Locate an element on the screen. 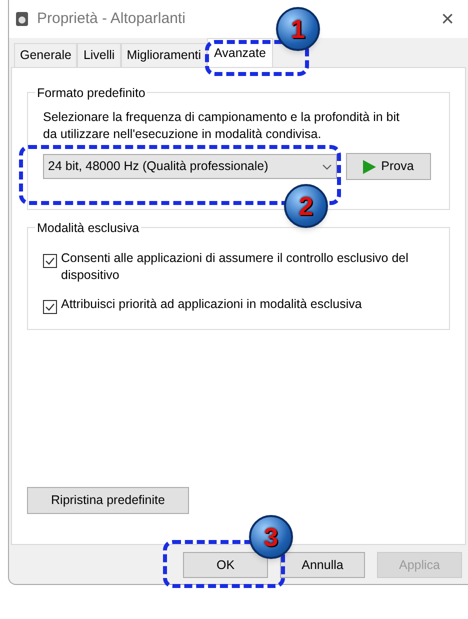  test-button: Prova is located at coordinates (388, 166).